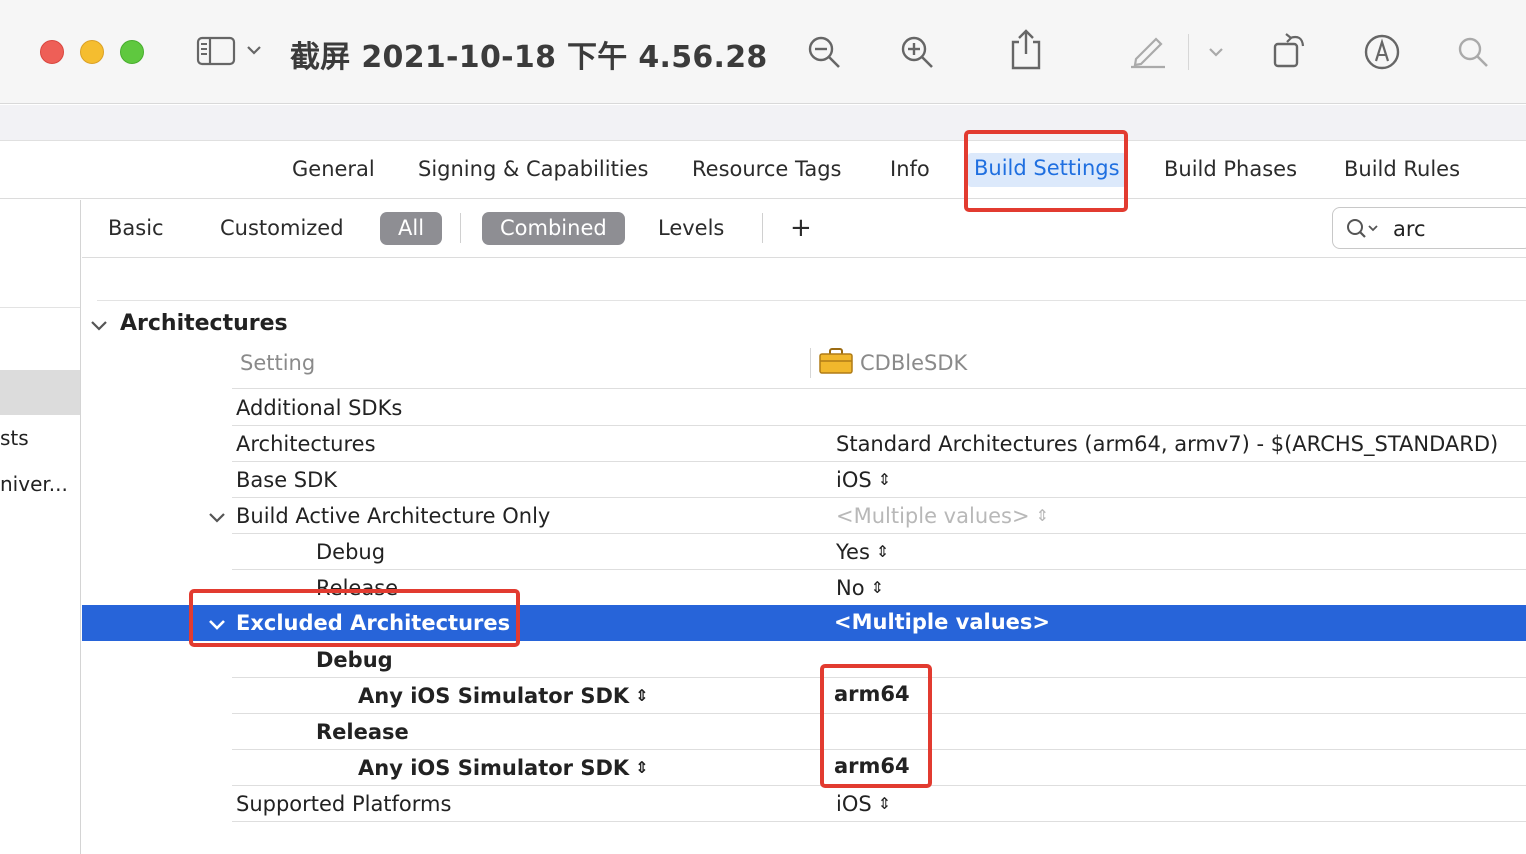 Image resolution: width=1526 pixels, height=854 pixels. What do you see at coordinates (132, 52) in the screenshot?
I see `zoom-window-button` at bounding box center [132, 52].